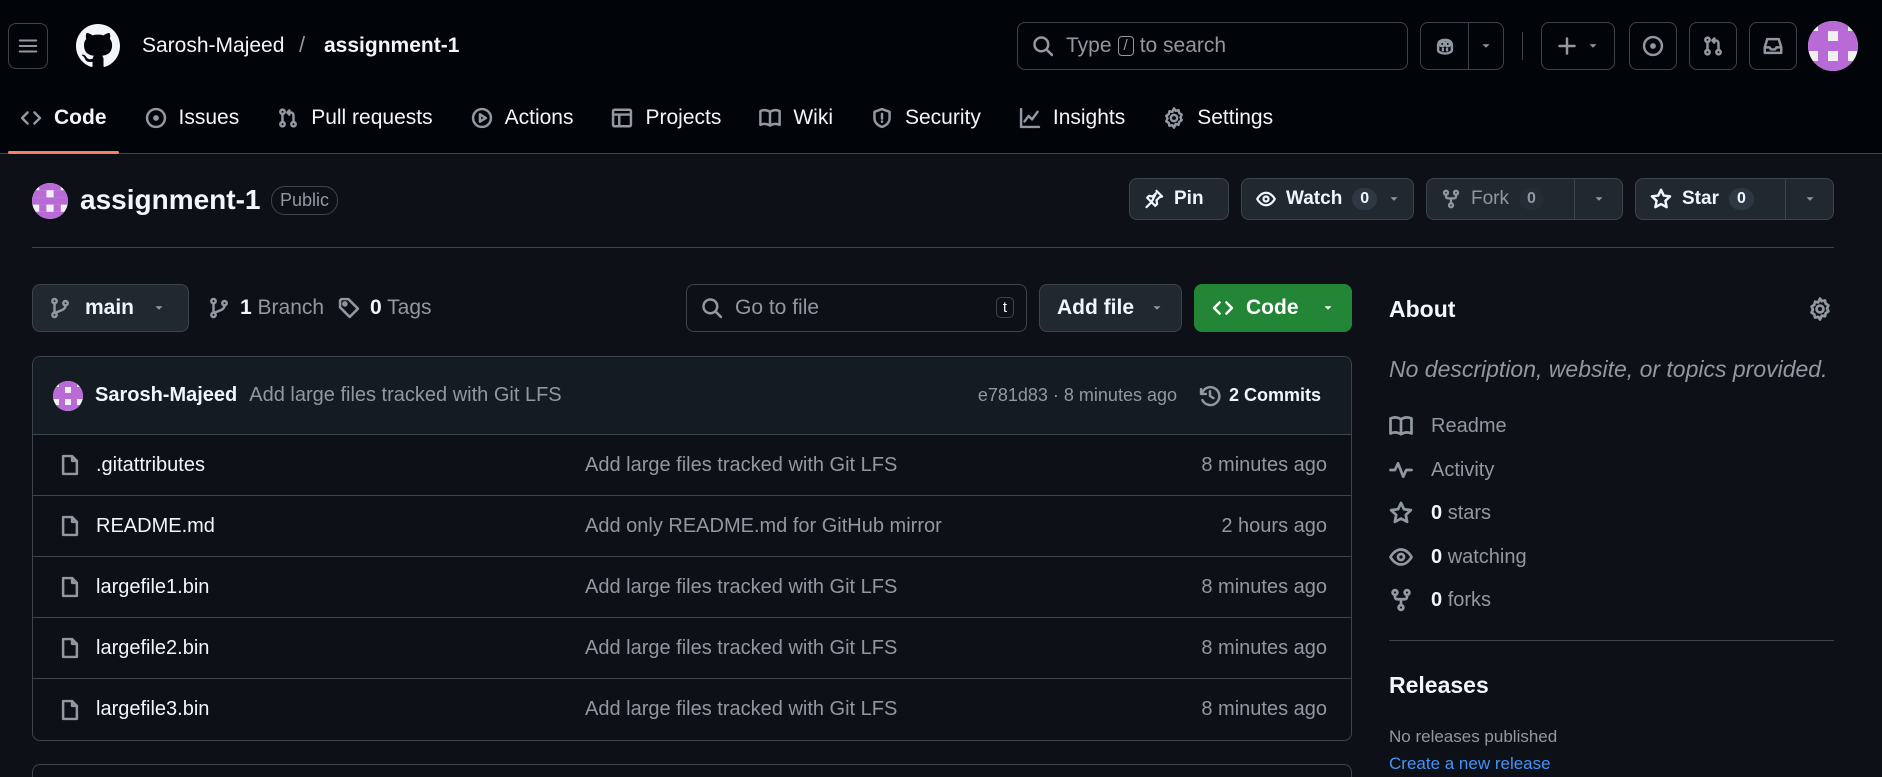 Image resolution: width=1882 pixels, height=777 pixels. What do you see at coordinates (1473, 736) in the screenshot?
I see `no-releases-text: No releases published` at bounding box center [1473, 736].